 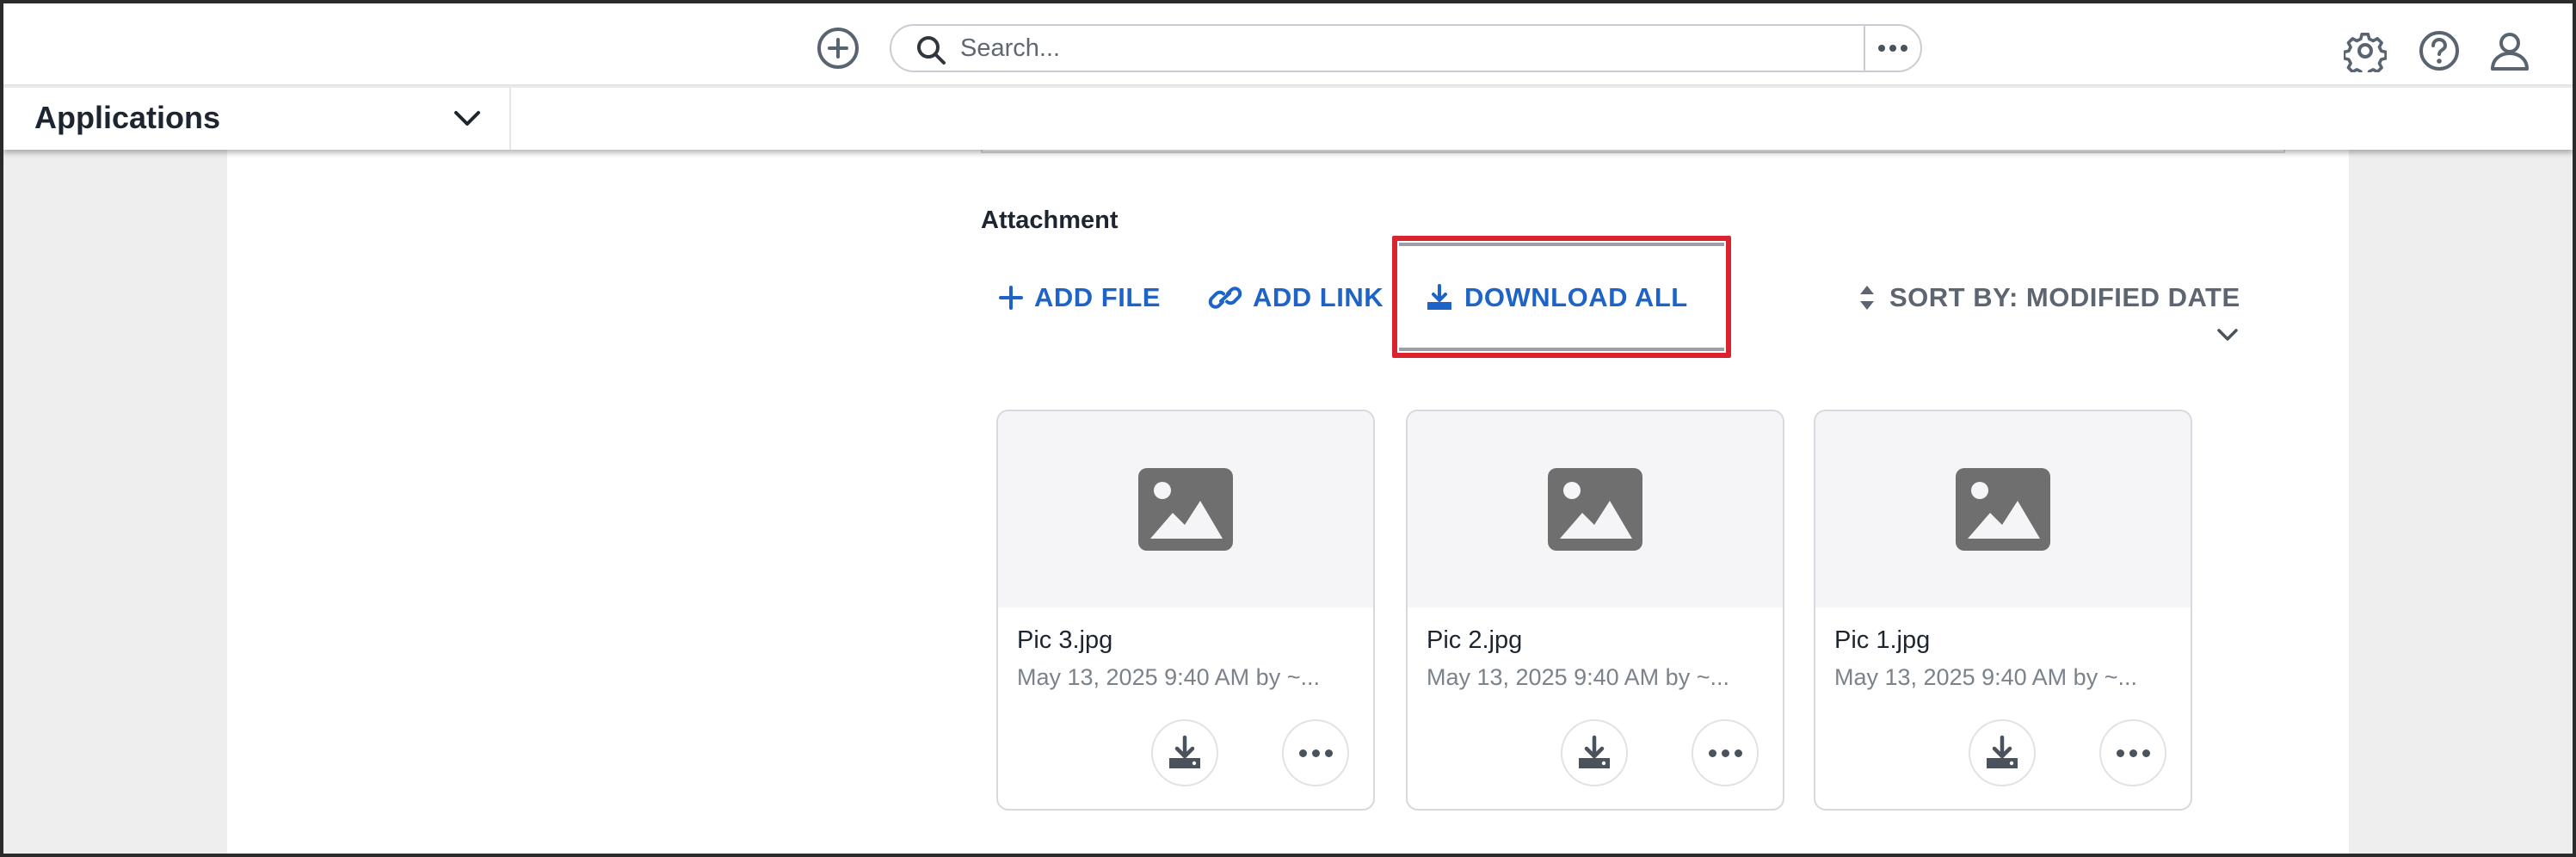 I want to click on applications-bar: Applications, so click(x=1288, y=119).